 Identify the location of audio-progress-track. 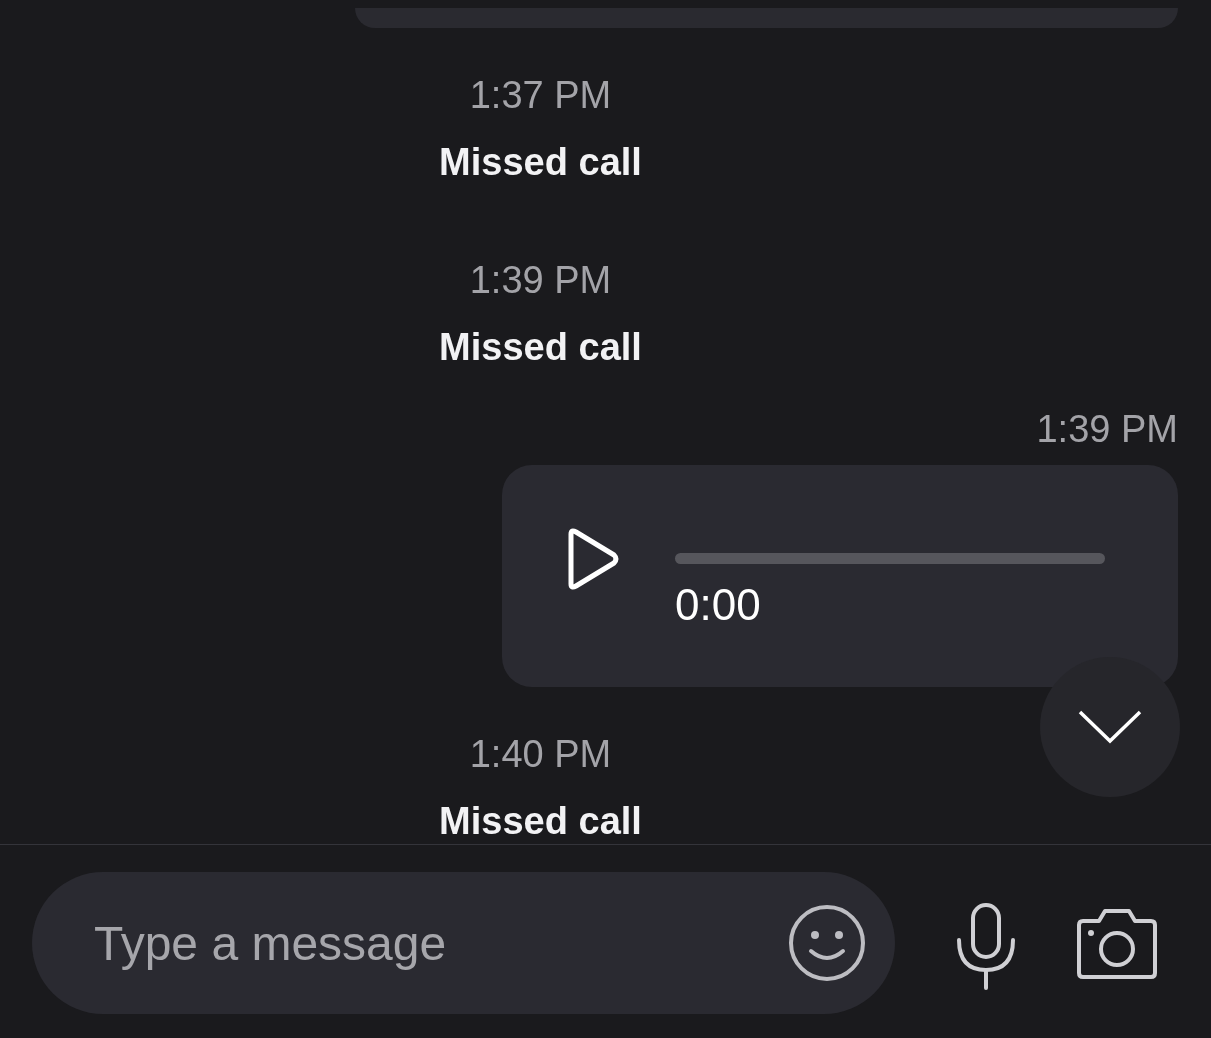
(890, 558).